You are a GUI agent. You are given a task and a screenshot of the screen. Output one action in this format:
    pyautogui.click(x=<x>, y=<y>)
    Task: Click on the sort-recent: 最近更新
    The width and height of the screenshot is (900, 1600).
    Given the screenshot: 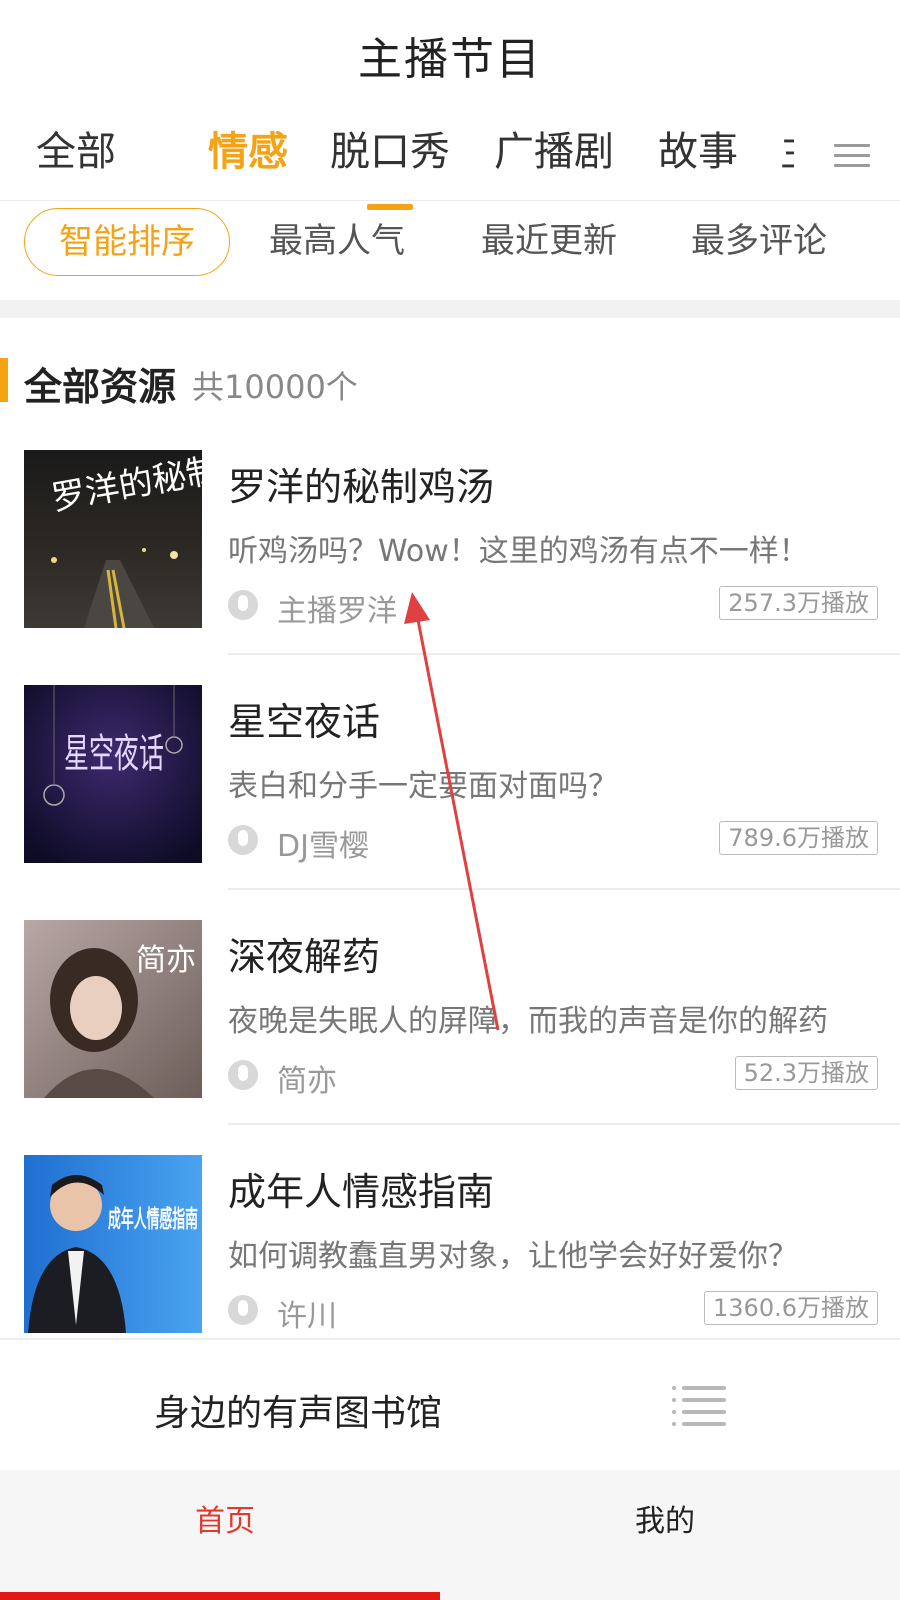 What is the action you would take?
    pyautogui.click(x=549, y=241)
    